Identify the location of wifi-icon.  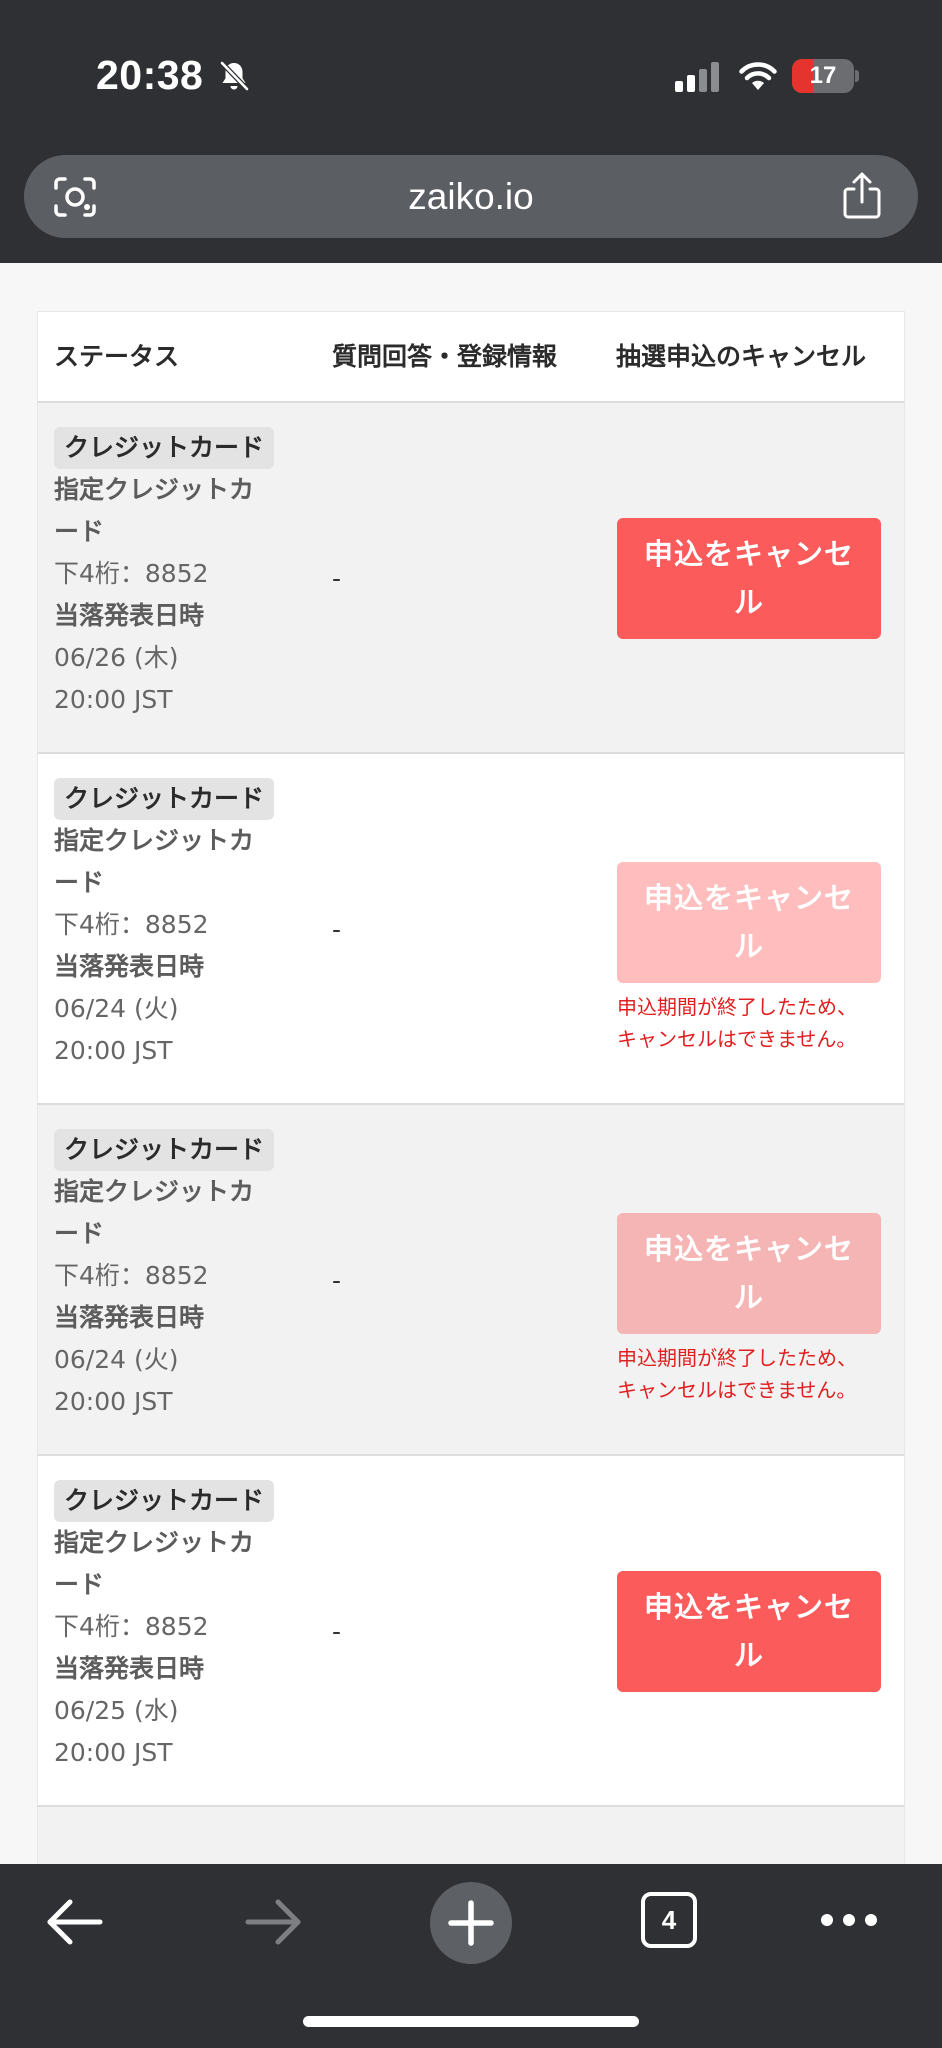
(758, 76).